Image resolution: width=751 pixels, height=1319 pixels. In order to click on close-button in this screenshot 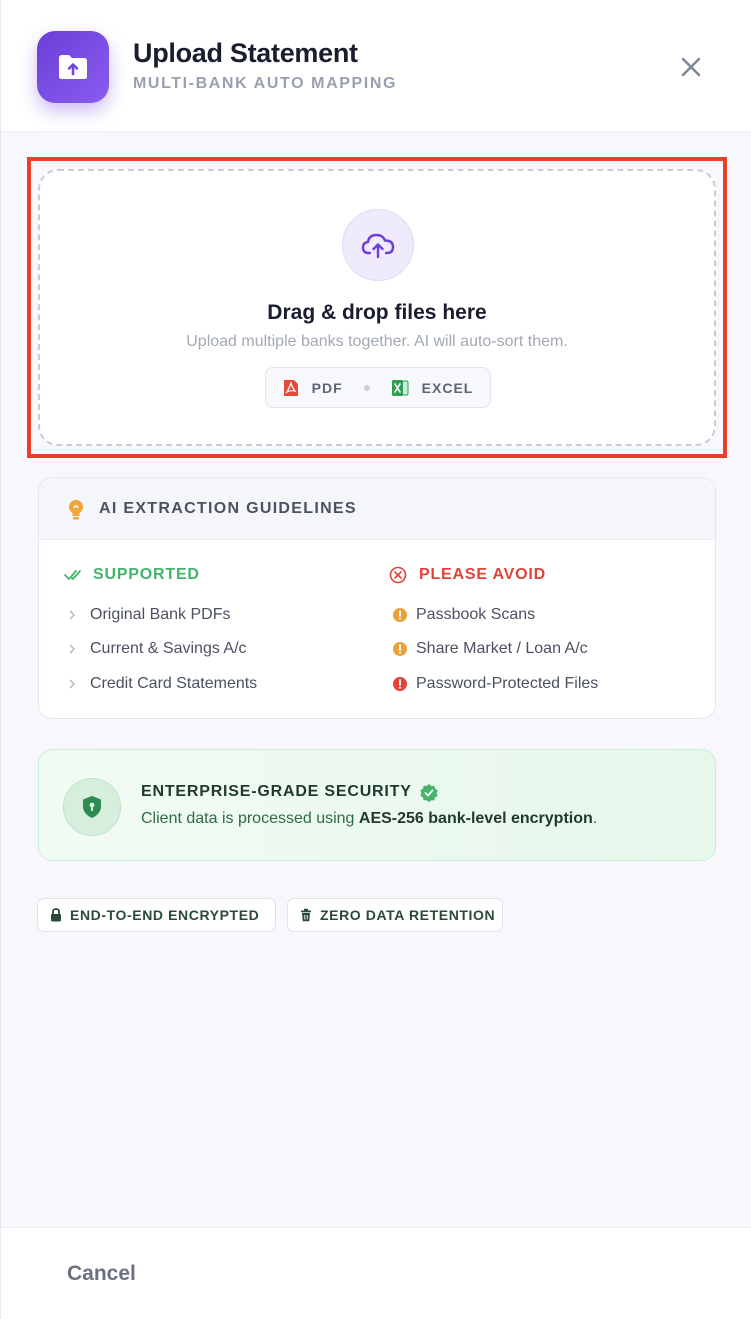, I will do `click(691, 67)`.